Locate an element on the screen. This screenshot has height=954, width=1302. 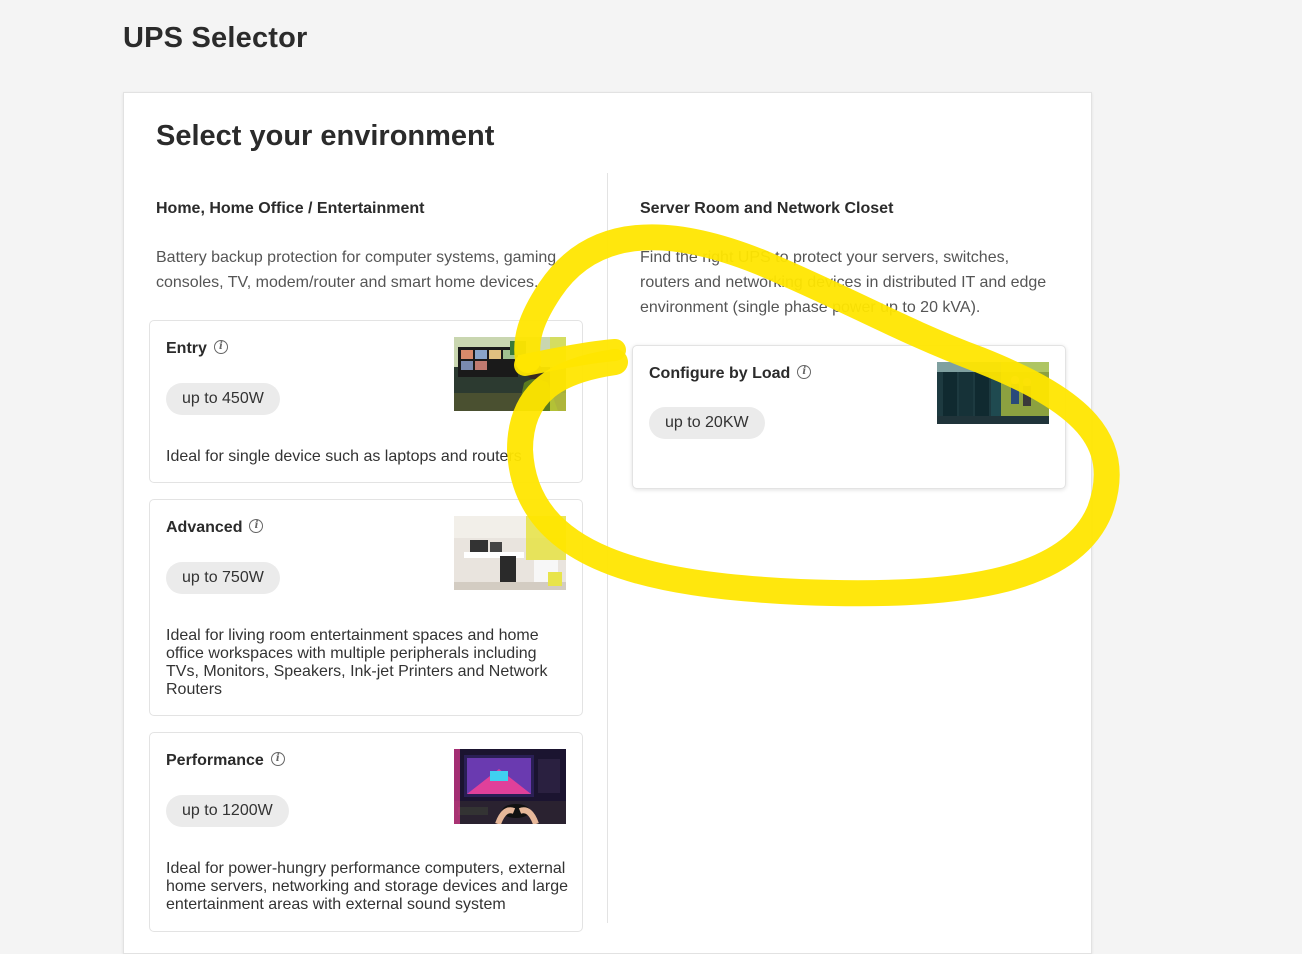
section-title: Select your environment is located at coordinates (325, 136).